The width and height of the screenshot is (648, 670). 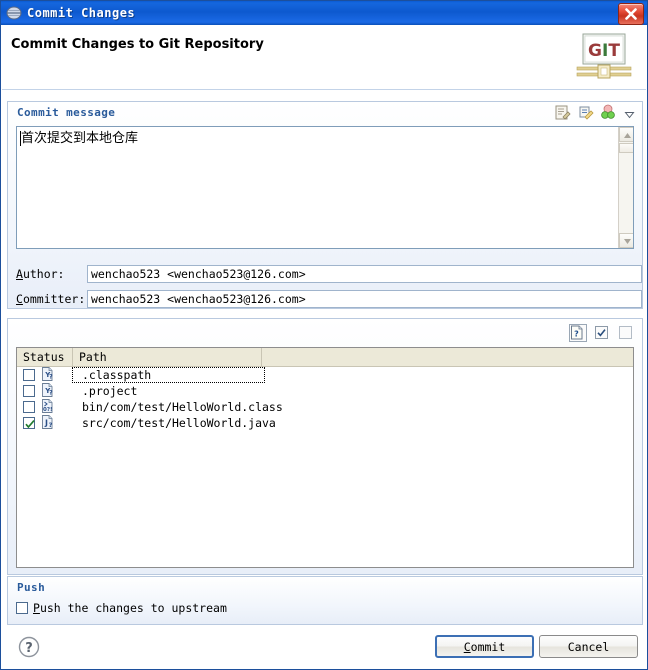 What do you see at coordinates (324, 13) in the screenshot?
I see `title-bar: Commit Changes` at bounding box center [324, 13].